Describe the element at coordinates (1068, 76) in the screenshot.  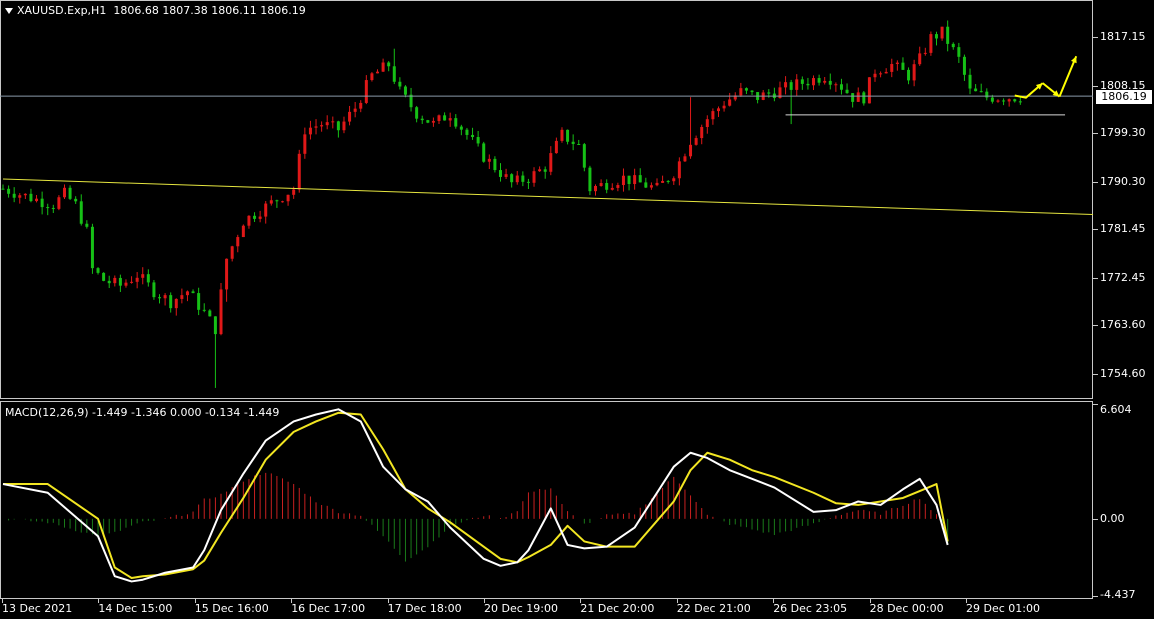
I see `projection-arrow` at that location.